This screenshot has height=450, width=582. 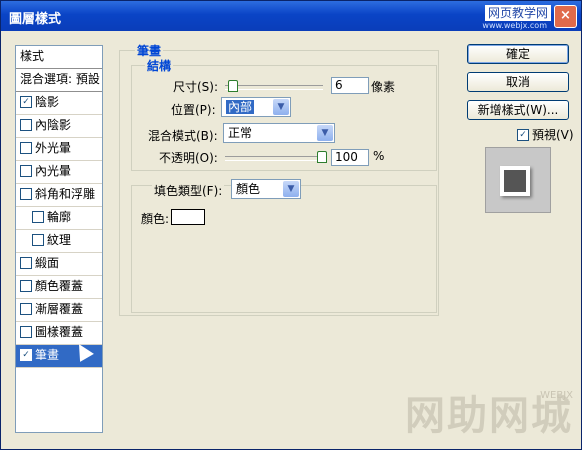 I want to click on size-label: 尺寸(S):, so click(x=196, y=87).